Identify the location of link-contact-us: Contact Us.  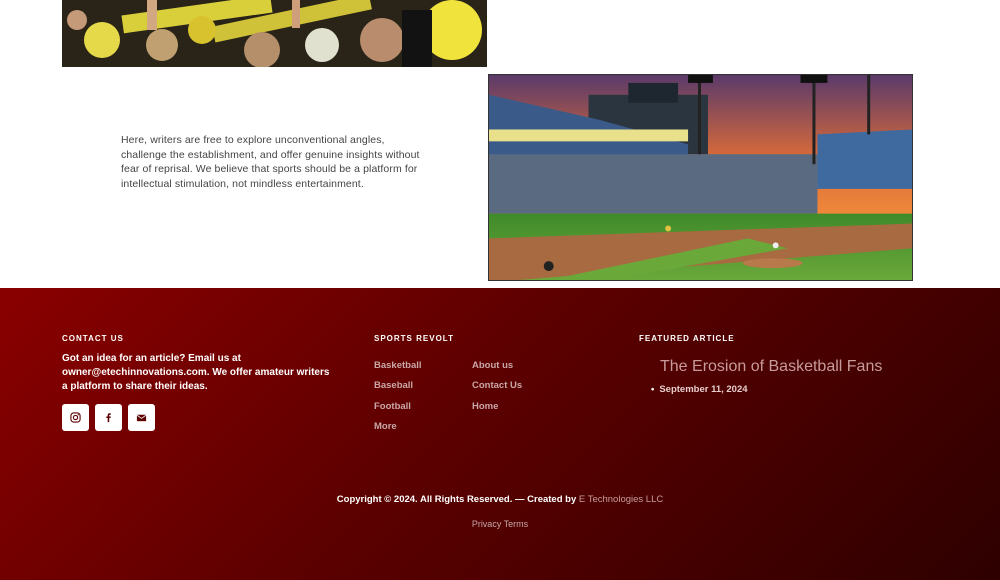
(497, 385).